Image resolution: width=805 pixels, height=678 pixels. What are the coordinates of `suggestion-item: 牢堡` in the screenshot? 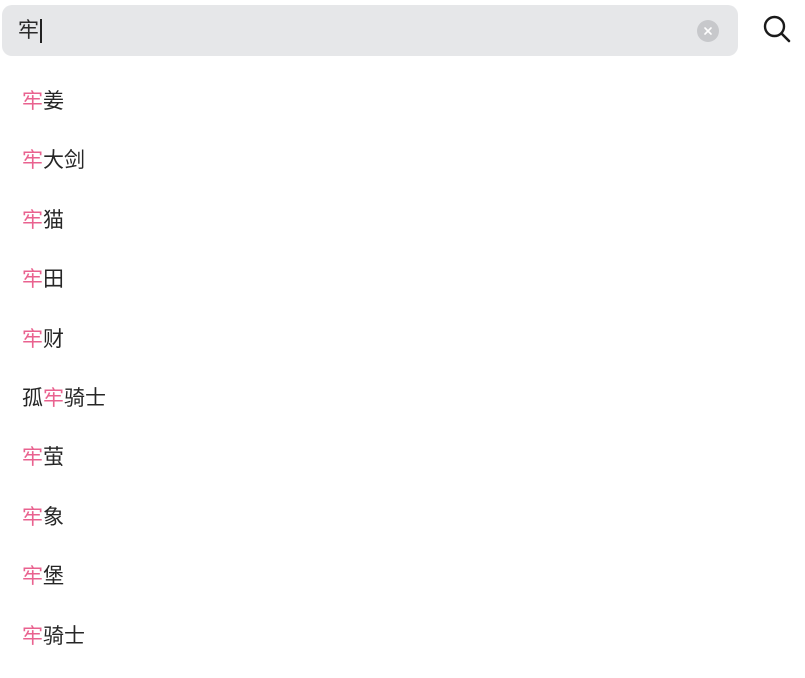 It's located at (402, 576).